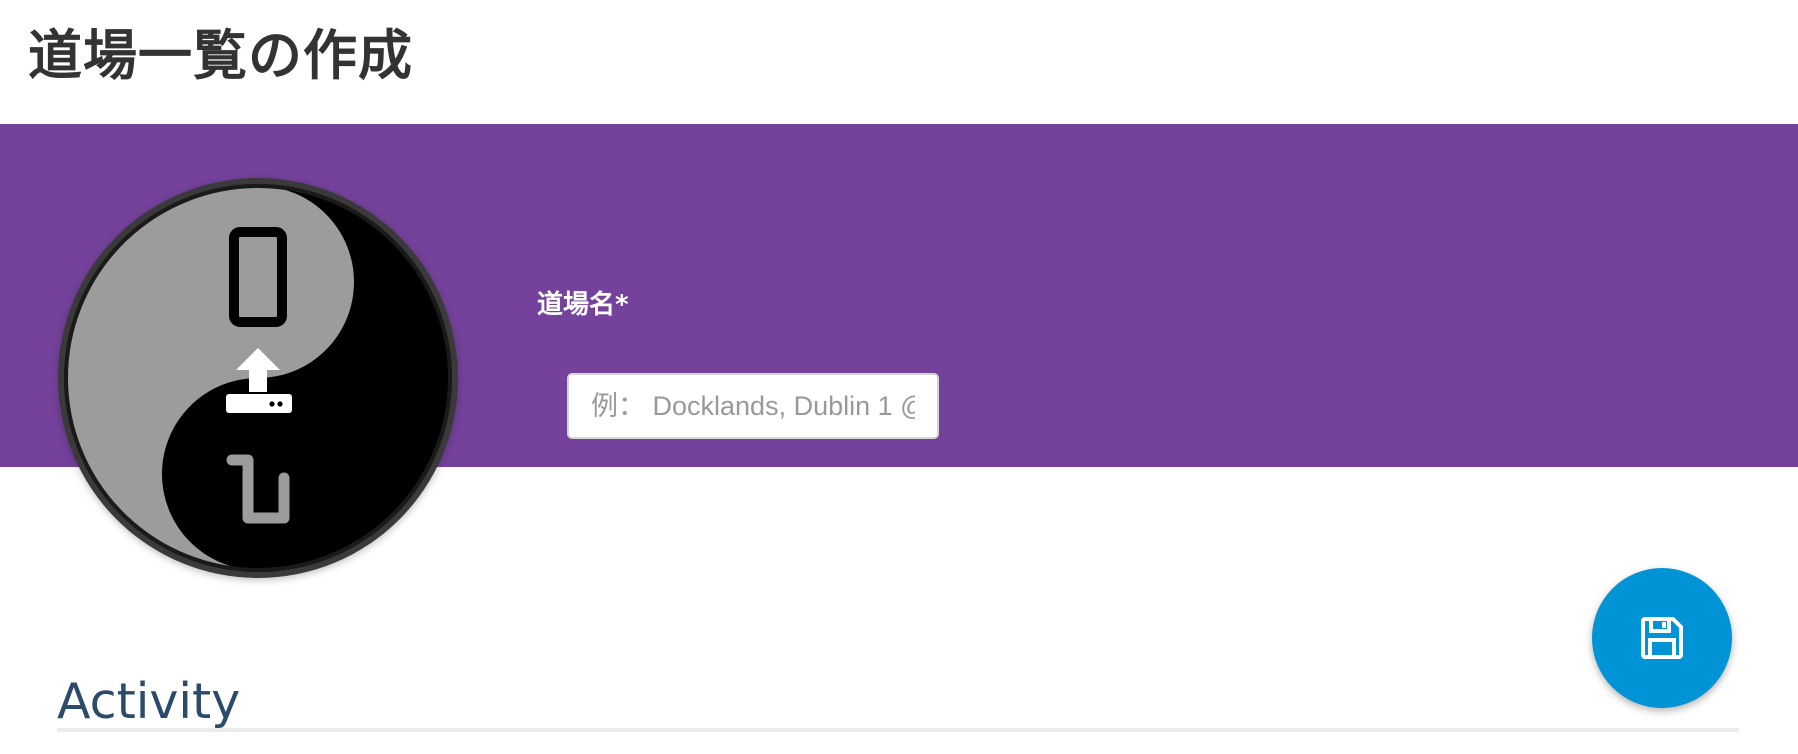  I want to click on dojo-name-label: 道場名*, so click(583, 305).